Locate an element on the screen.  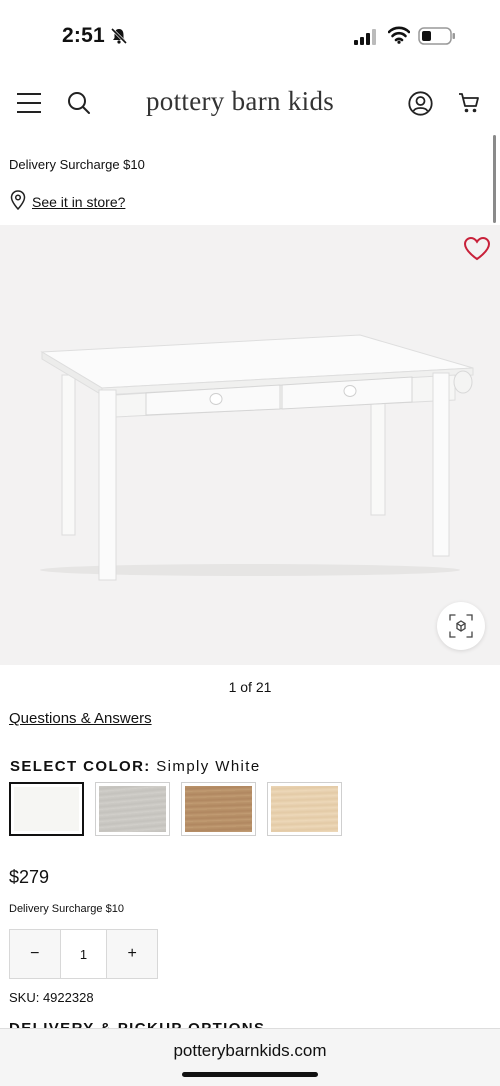
menu-icon is located at coordinates (29, 103).